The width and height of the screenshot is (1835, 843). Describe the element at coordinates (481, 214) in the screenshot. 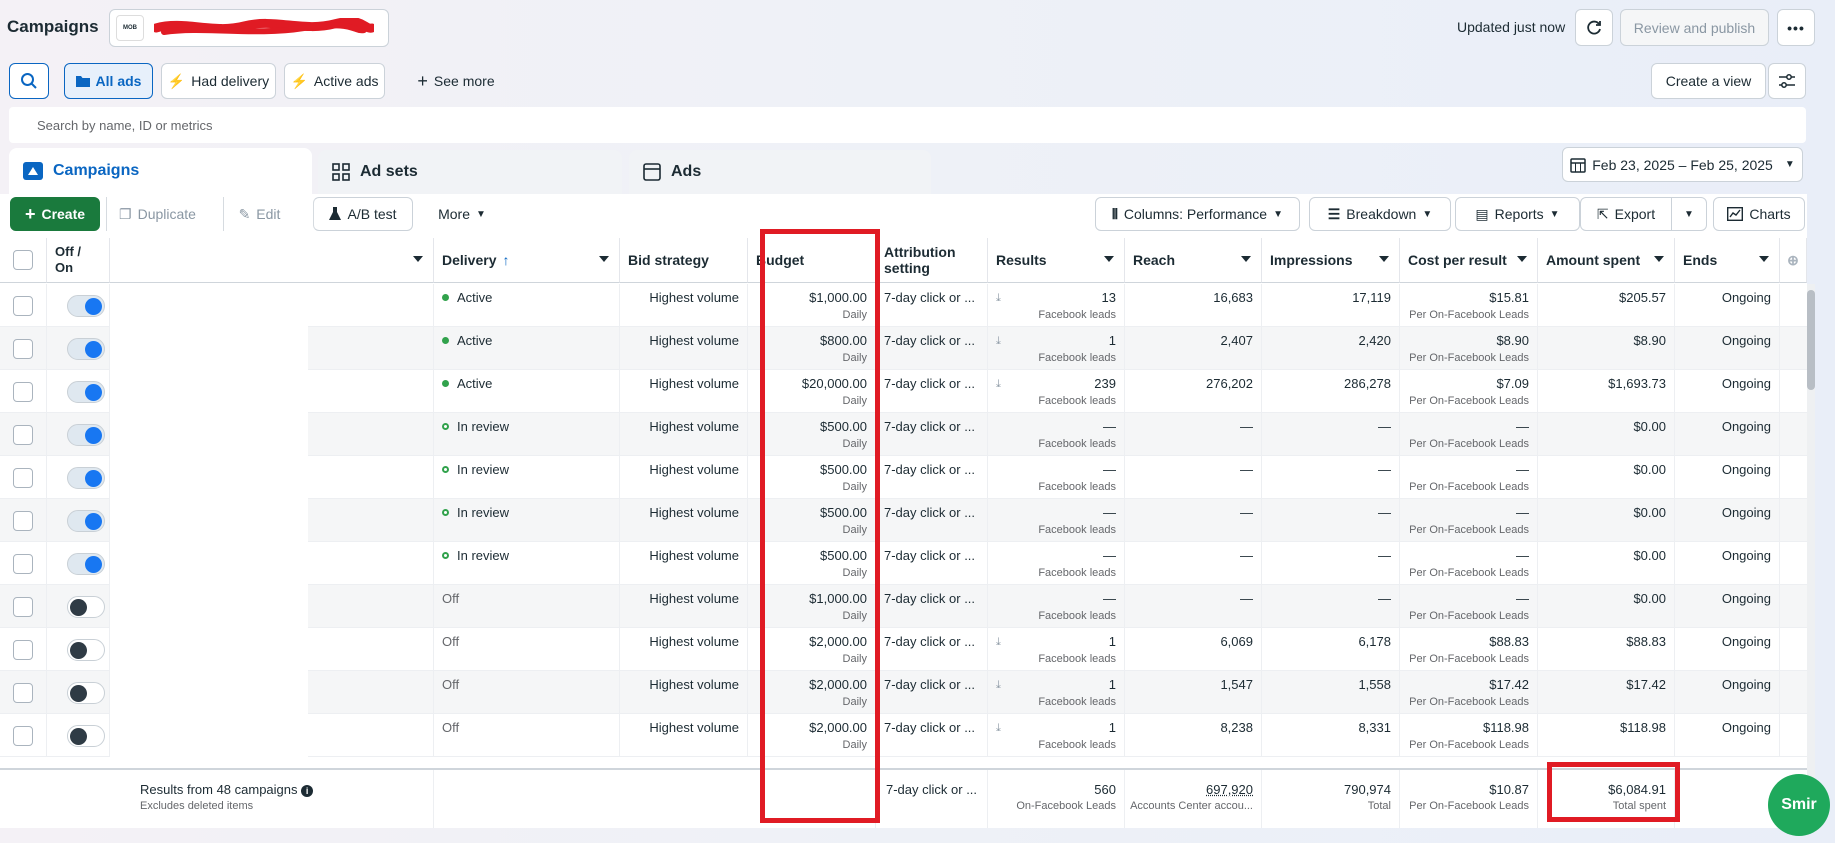

I see `chevron-down-icon: ▼` at that location.